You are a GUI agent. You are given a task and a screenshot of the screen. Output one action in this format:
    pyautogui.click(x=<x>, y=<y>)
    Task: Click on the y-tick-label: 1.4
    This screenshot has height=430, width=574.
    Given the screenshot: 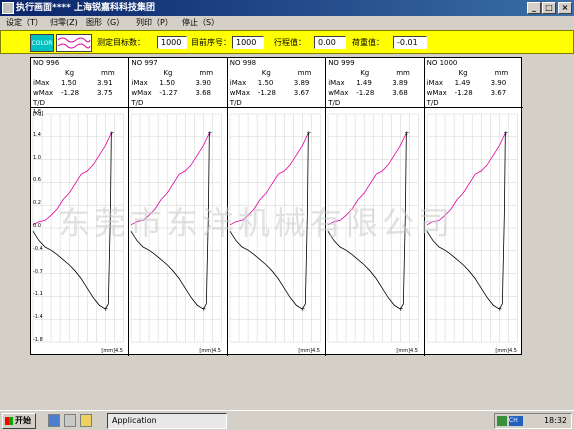 What is the action you would take?
    pyautogui.click(x=37, y=134)
    